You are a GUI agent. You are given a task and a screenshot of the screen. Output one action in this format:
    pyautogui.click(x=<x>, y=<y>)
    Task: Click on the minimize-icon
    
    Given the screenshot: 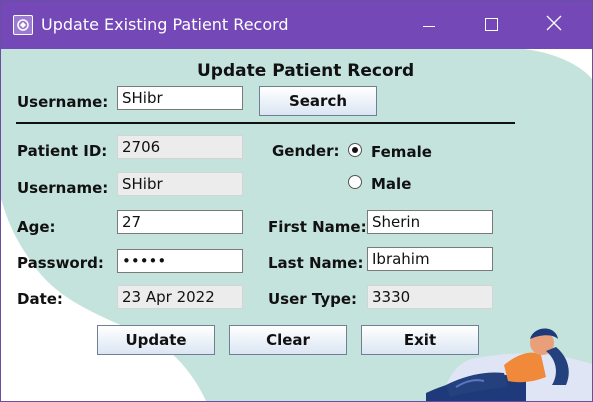 What is the action you would take?
    pyautogui.click(x=429, y=26)
    